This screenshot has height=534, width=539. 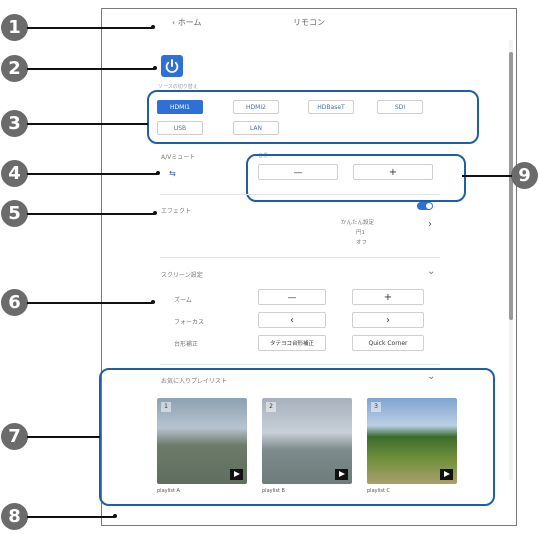 I want to click on callout-8: 8, so click(x=14, y=516).